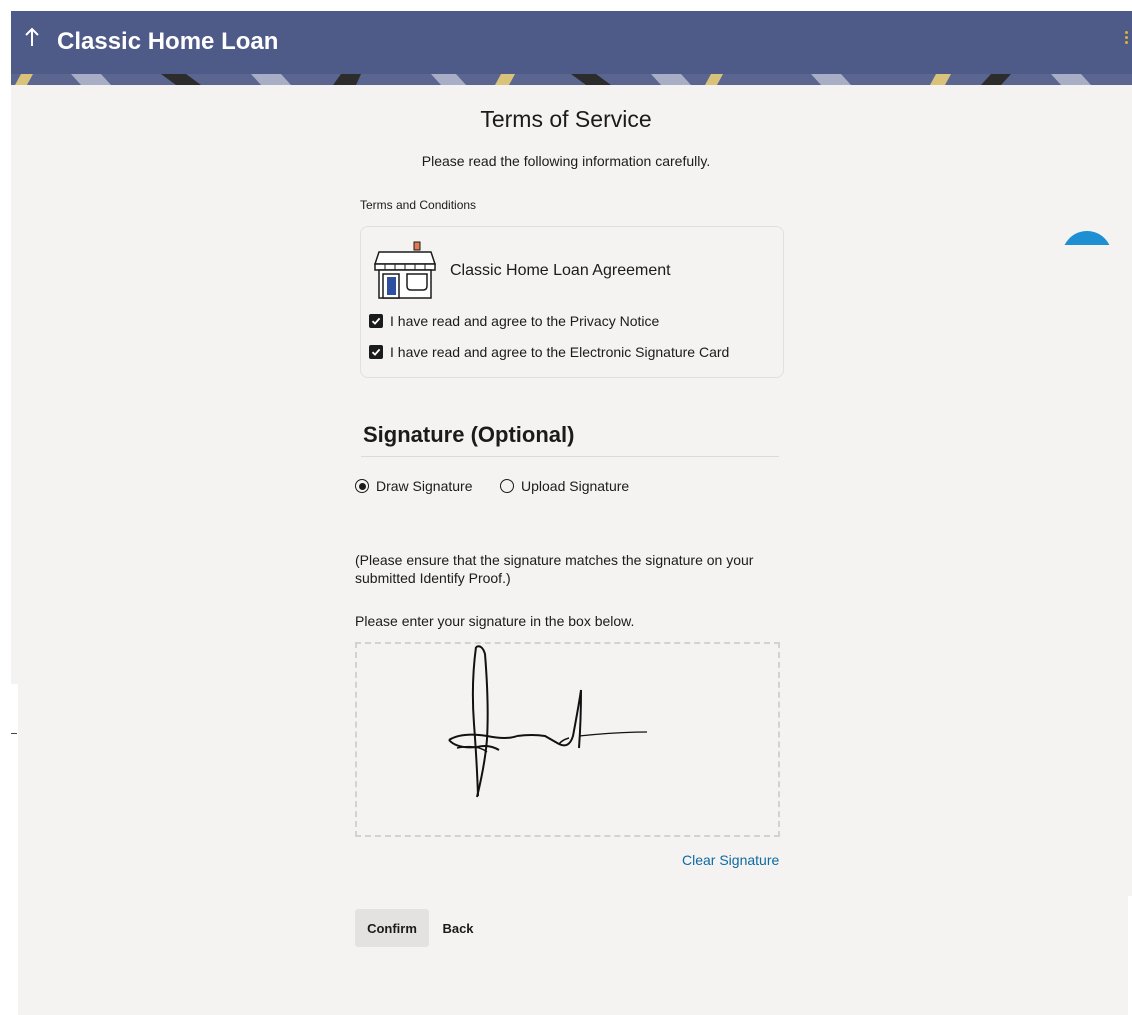  Describe the element at coordinates (32, 40) in the screenshot. I see `back-arrow-icon` at that location.